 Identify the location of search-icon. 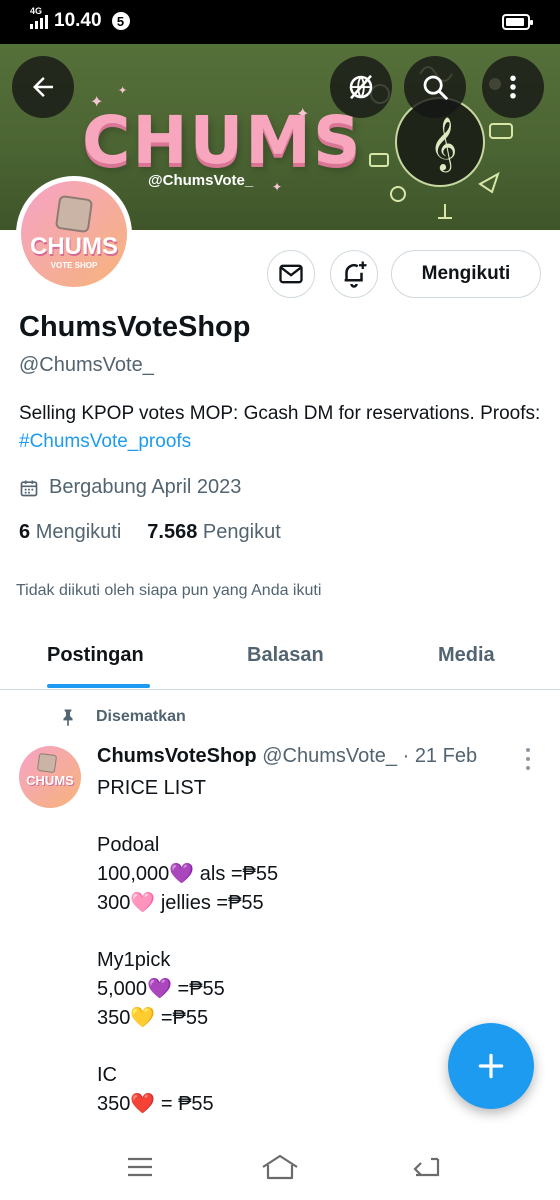
(435, 87).